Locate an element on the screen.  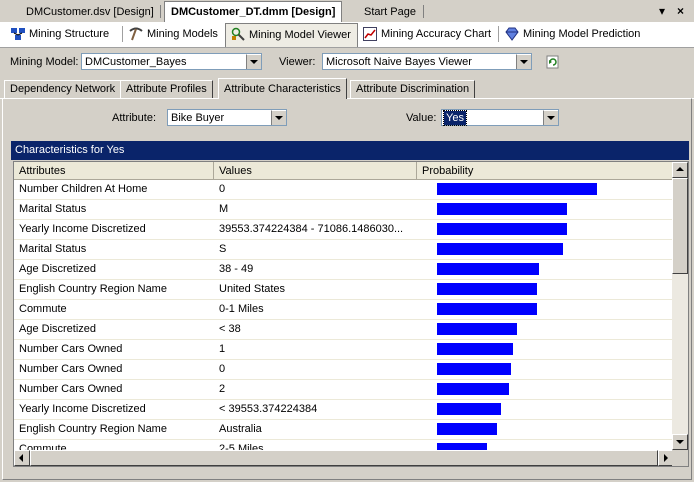
doc-tab-start-page: Start Page is located at coordinates (390, 12).